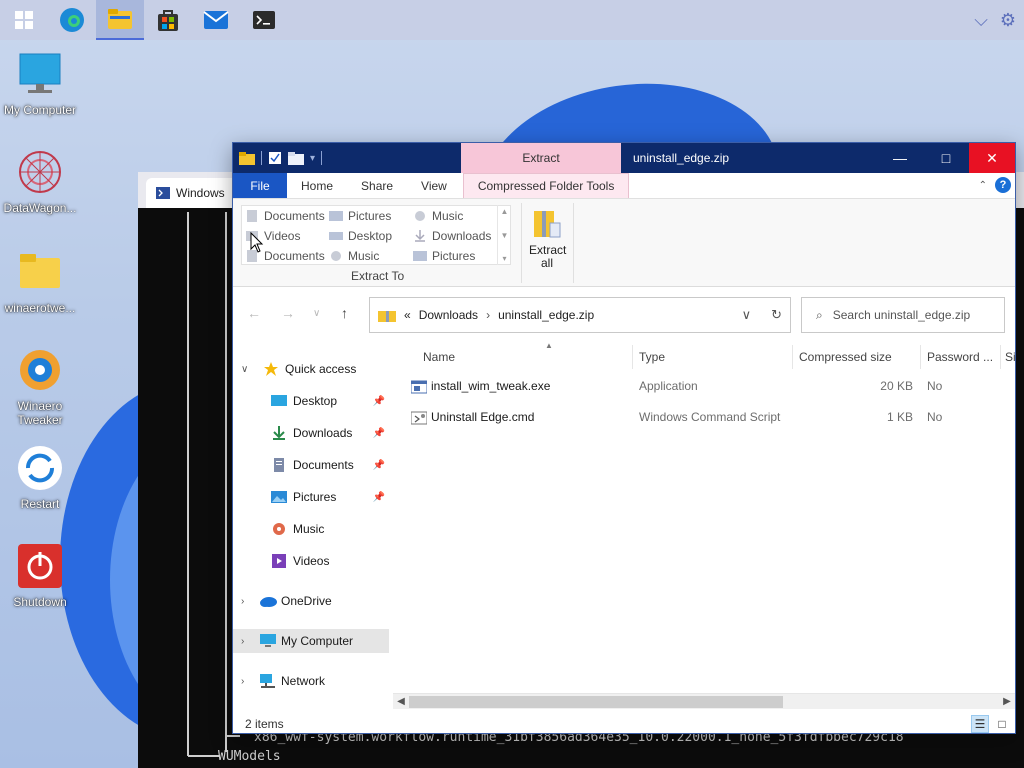 The height and width of the screenshot is (768, 1024). I want to click on nav-videos: Videos, so click(311, 561).